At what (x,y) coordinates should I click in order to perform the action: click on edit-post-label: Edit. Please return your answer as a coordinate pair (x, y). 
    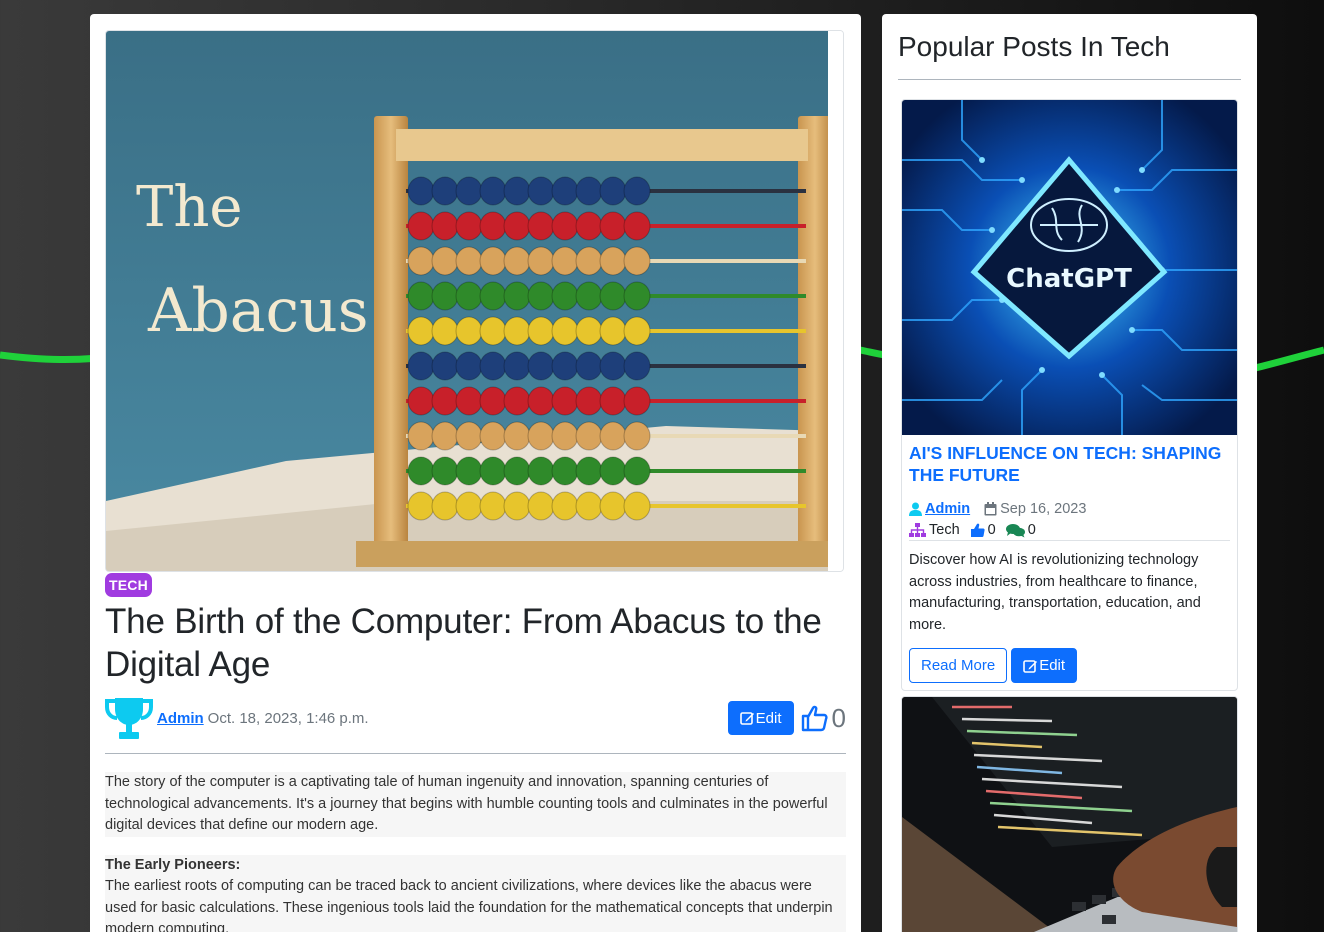
    Looking at the image, I should click on (768, 718).